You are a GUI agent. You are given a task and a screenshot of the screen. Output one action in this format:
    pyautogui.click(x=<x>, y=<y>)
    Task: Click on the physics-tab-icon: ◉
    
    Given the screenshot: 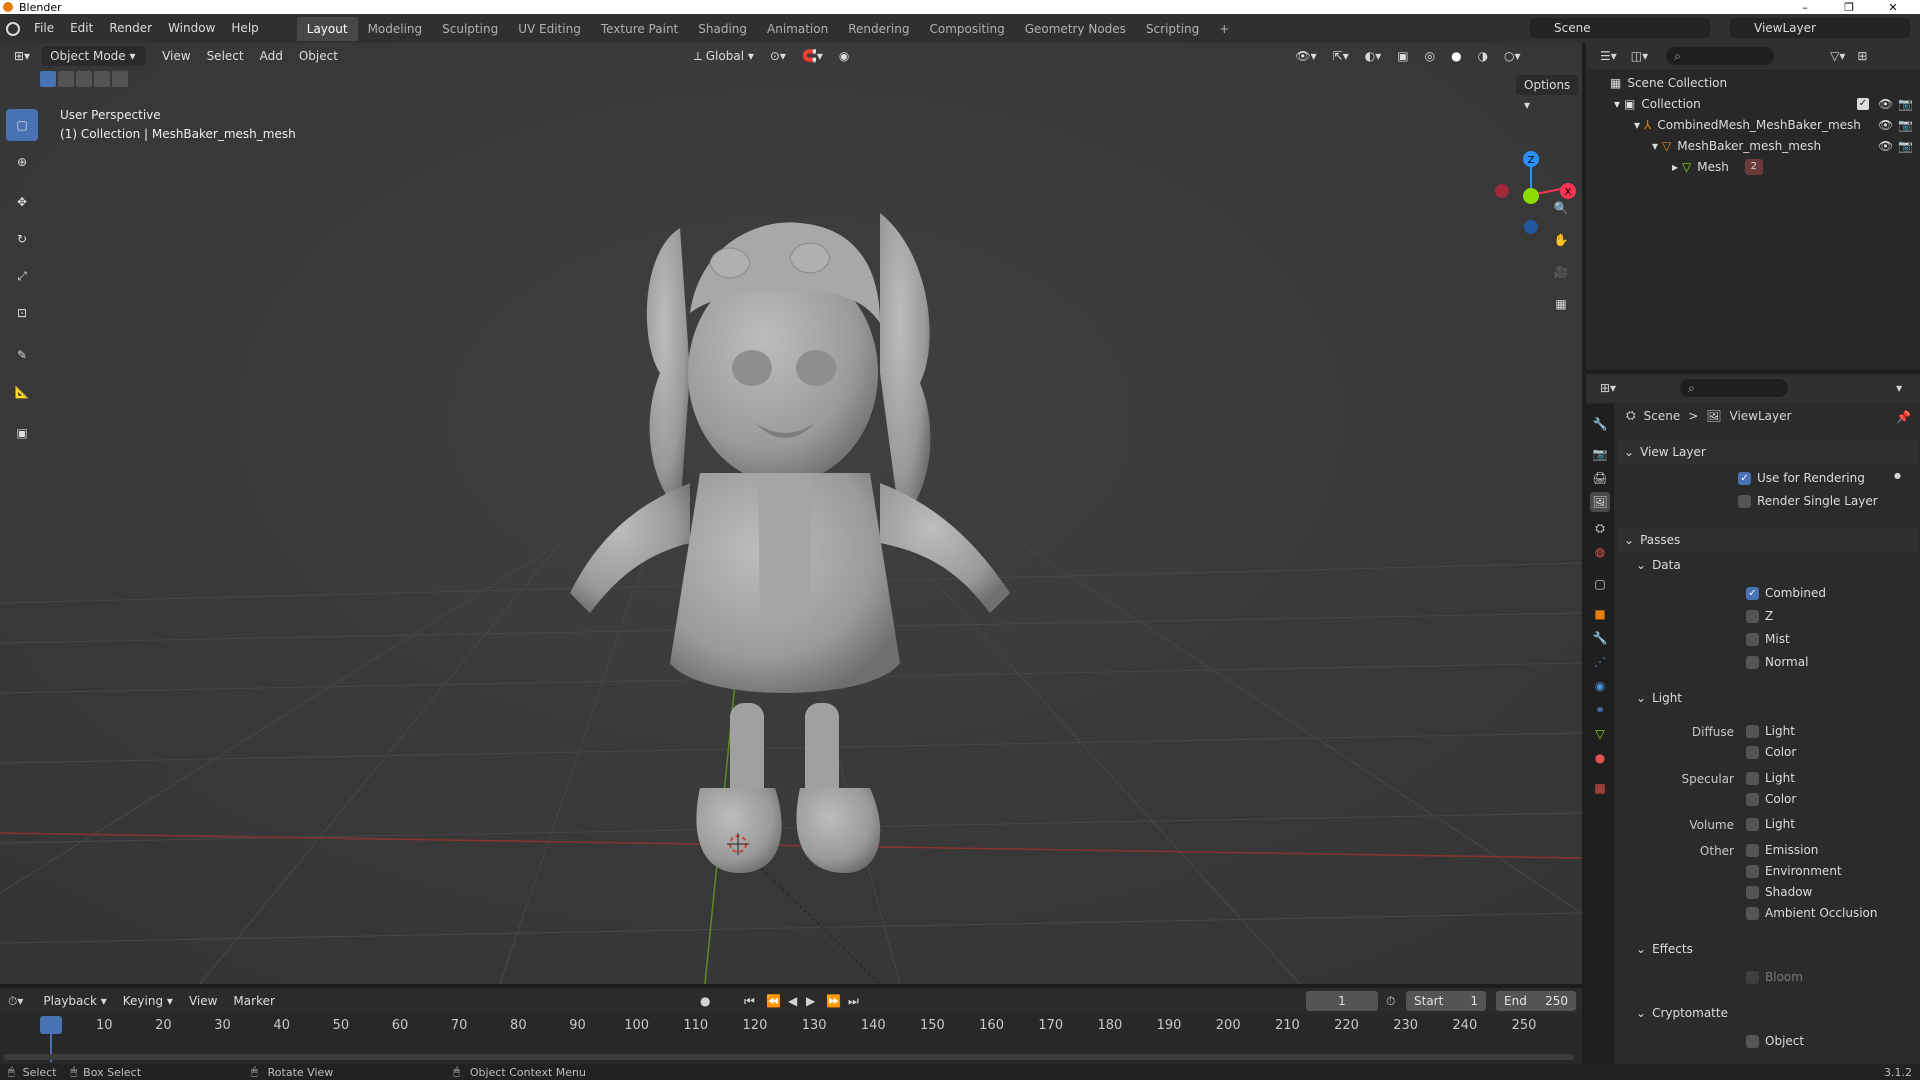 What is the action you would take?
    pyautogui.click(x=1600, y=686)
    